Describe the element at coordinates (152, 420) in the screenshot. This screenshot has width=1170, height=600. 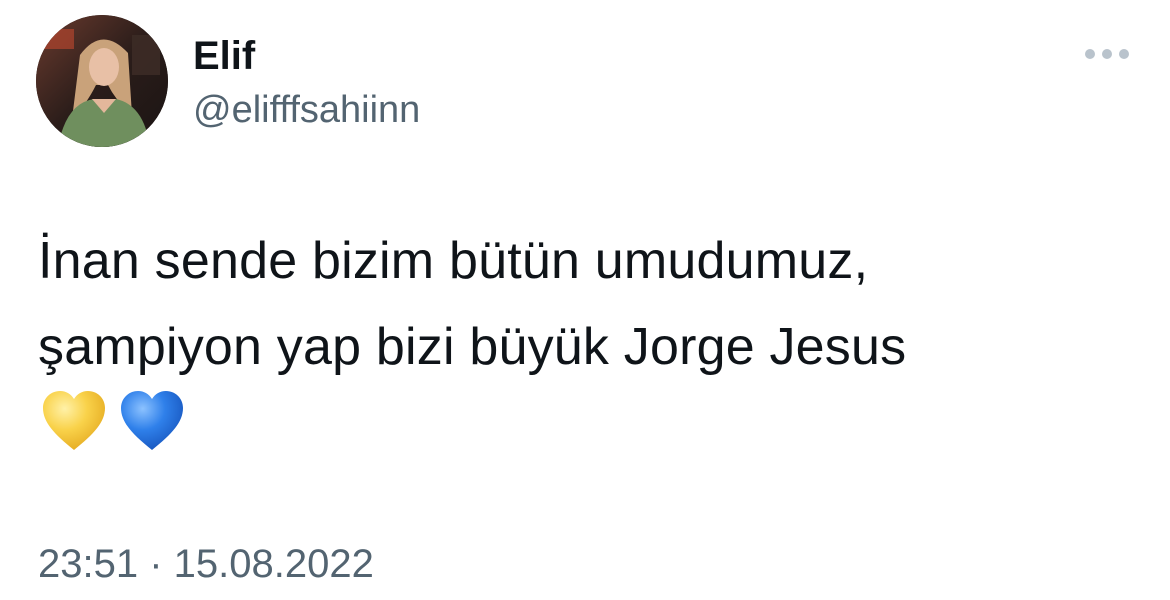
I see `blue-heart-icon` at that location.